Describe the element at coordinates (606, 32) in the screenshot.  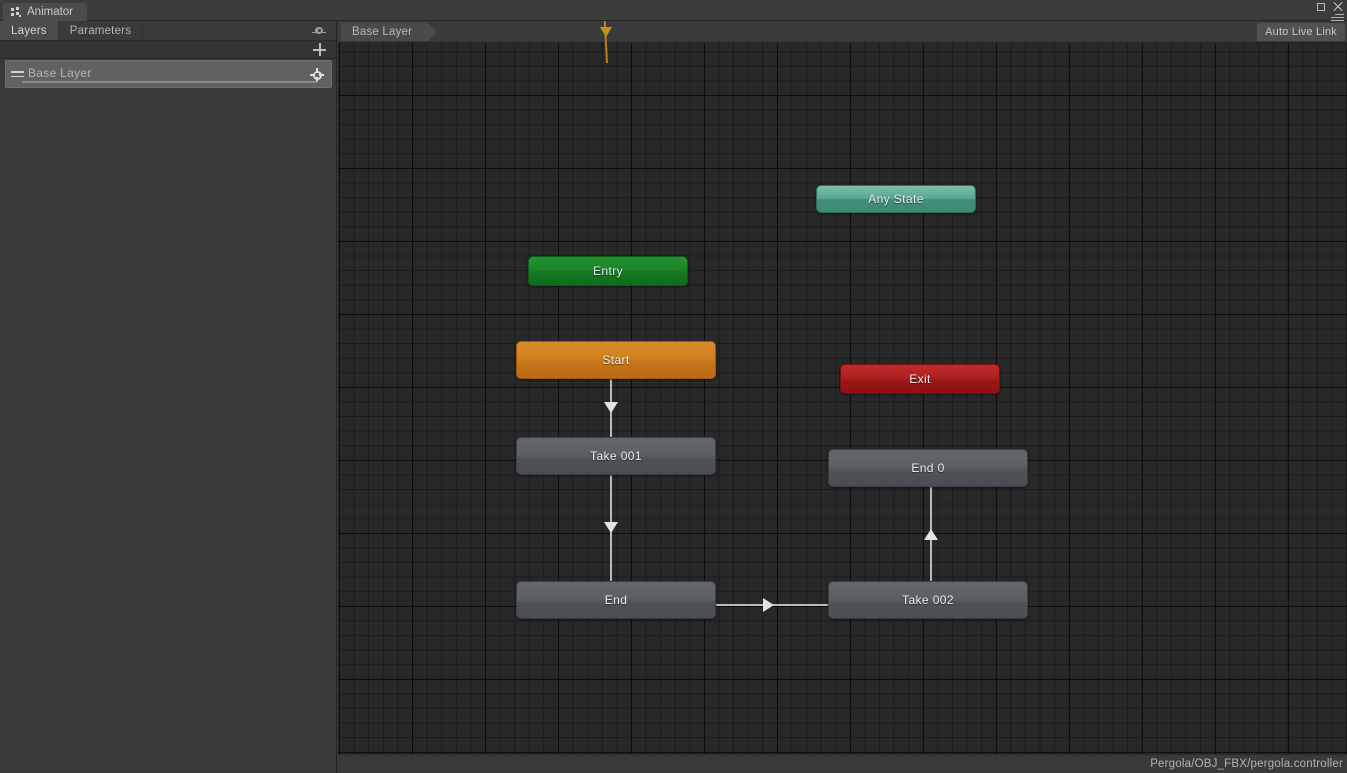
I see `transition-arrow-entry-to-start` at that location.